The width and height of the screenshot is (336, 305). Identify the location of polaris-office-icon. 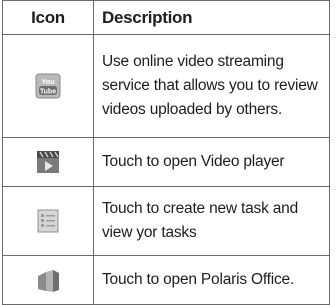
(48, 281).